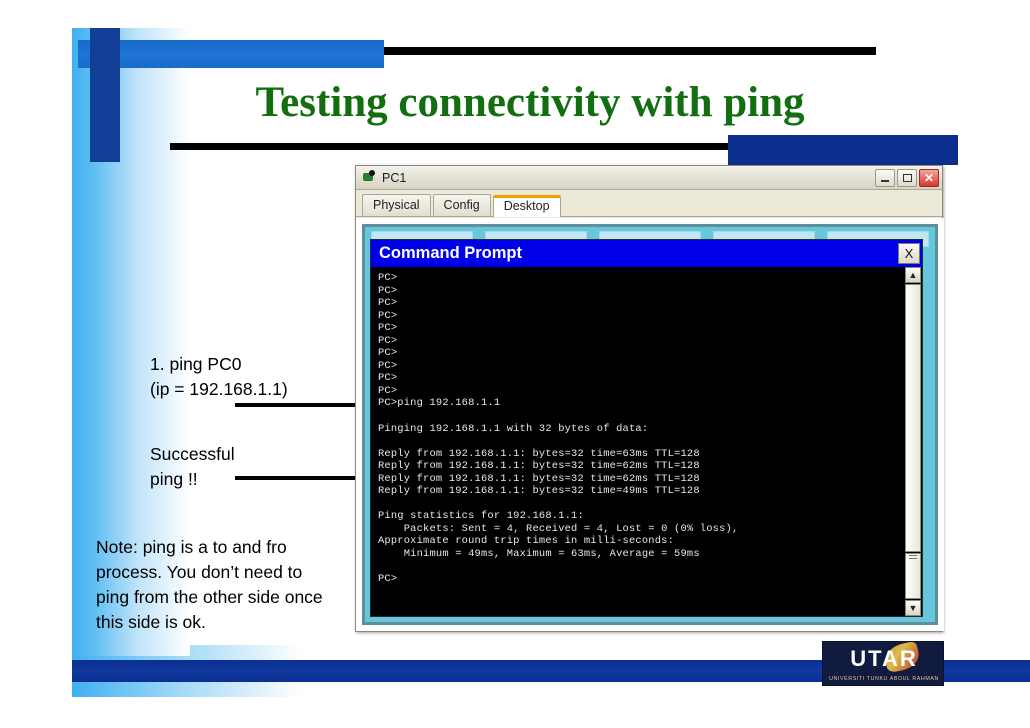  I want to click on scroll-up-arrow-icon: ▲, so click(913, 275).